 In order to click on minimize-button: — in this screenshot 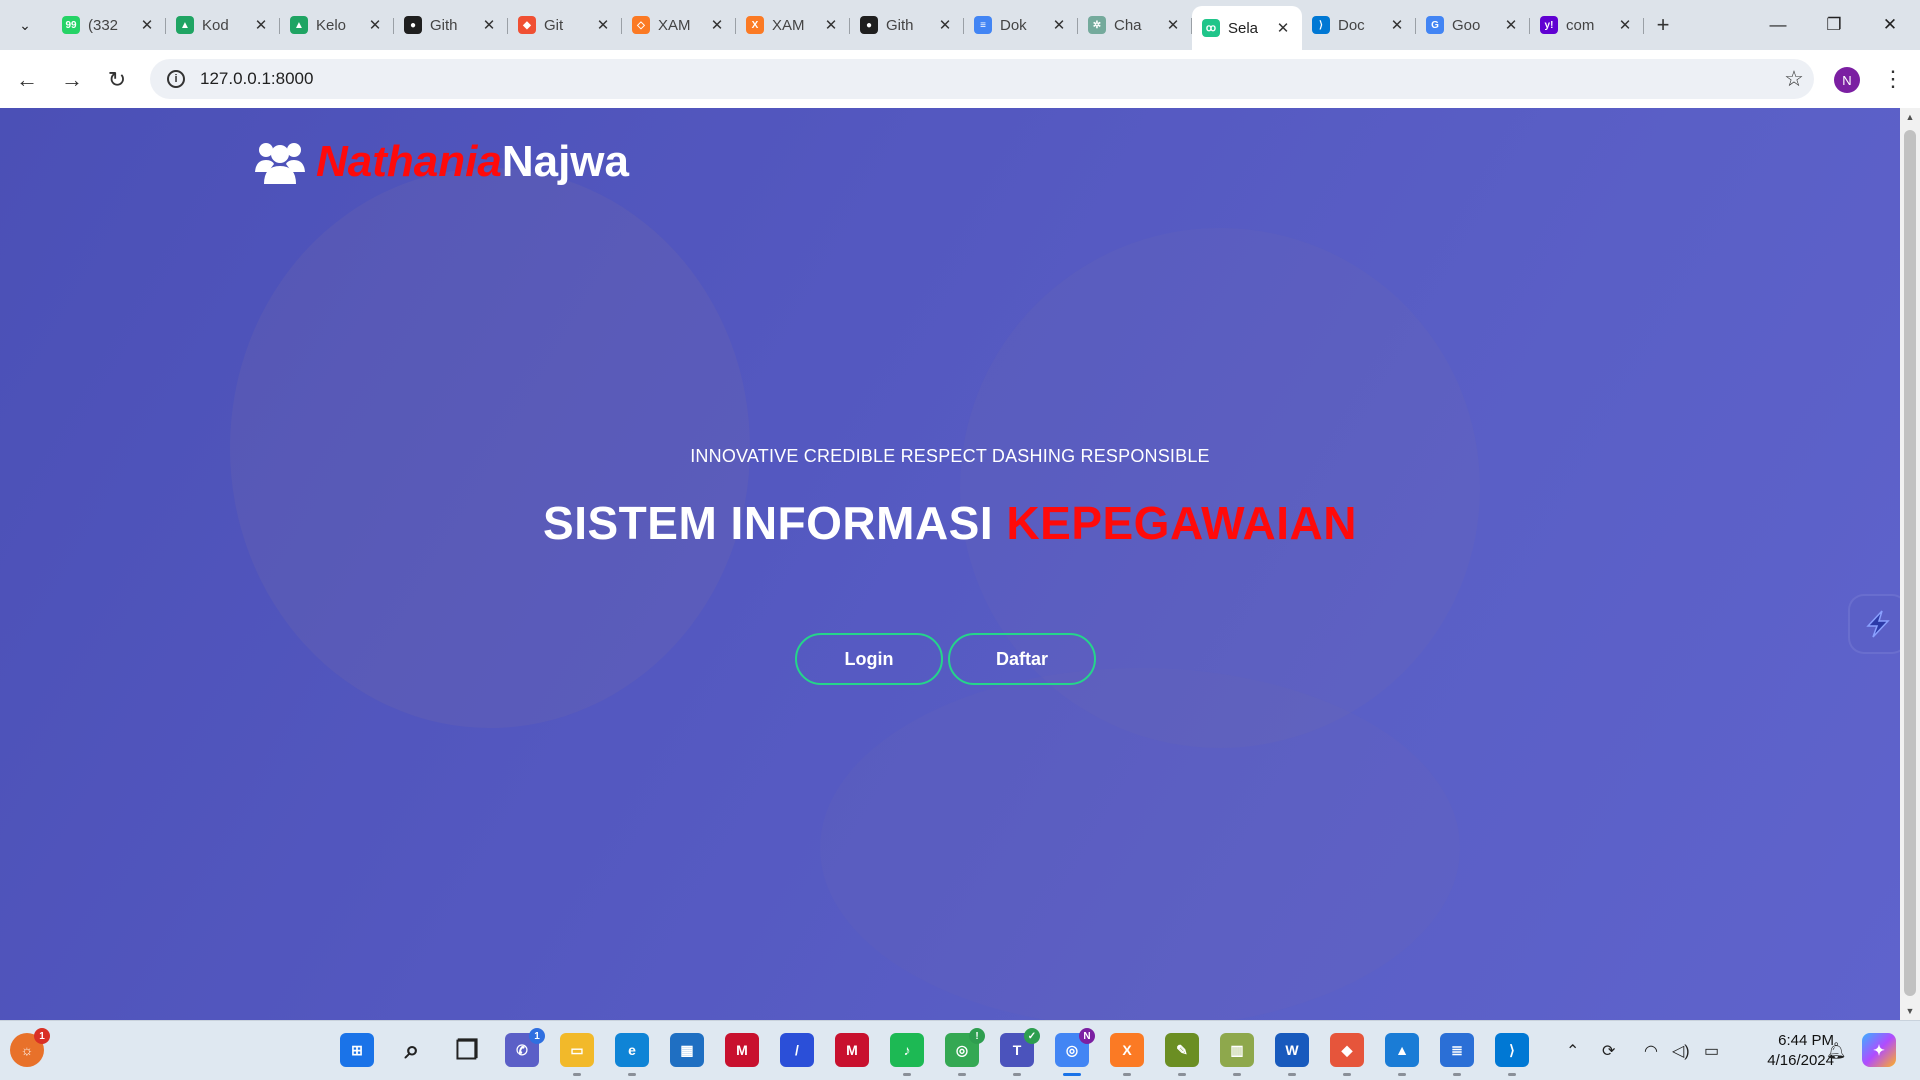, I will do `click(1778, 25)`.